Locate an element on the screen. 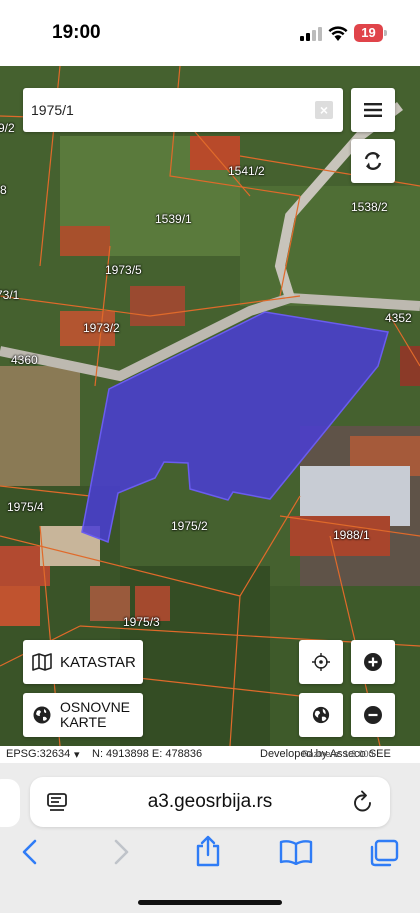  parcel-label: 1973/5 is located at coordinates (123, 270).